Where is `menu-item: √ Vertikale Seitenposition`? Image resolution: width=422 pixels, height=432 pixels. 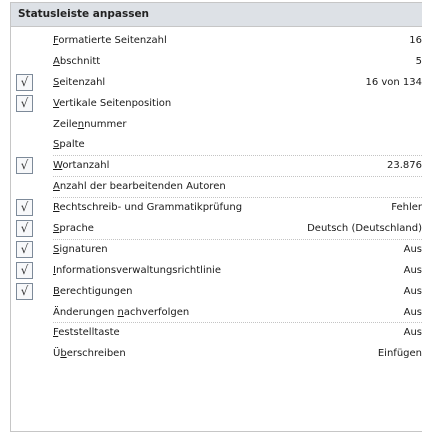
menu-item: √ Vertikale Seitenposition is located at coordinates (216, 104).